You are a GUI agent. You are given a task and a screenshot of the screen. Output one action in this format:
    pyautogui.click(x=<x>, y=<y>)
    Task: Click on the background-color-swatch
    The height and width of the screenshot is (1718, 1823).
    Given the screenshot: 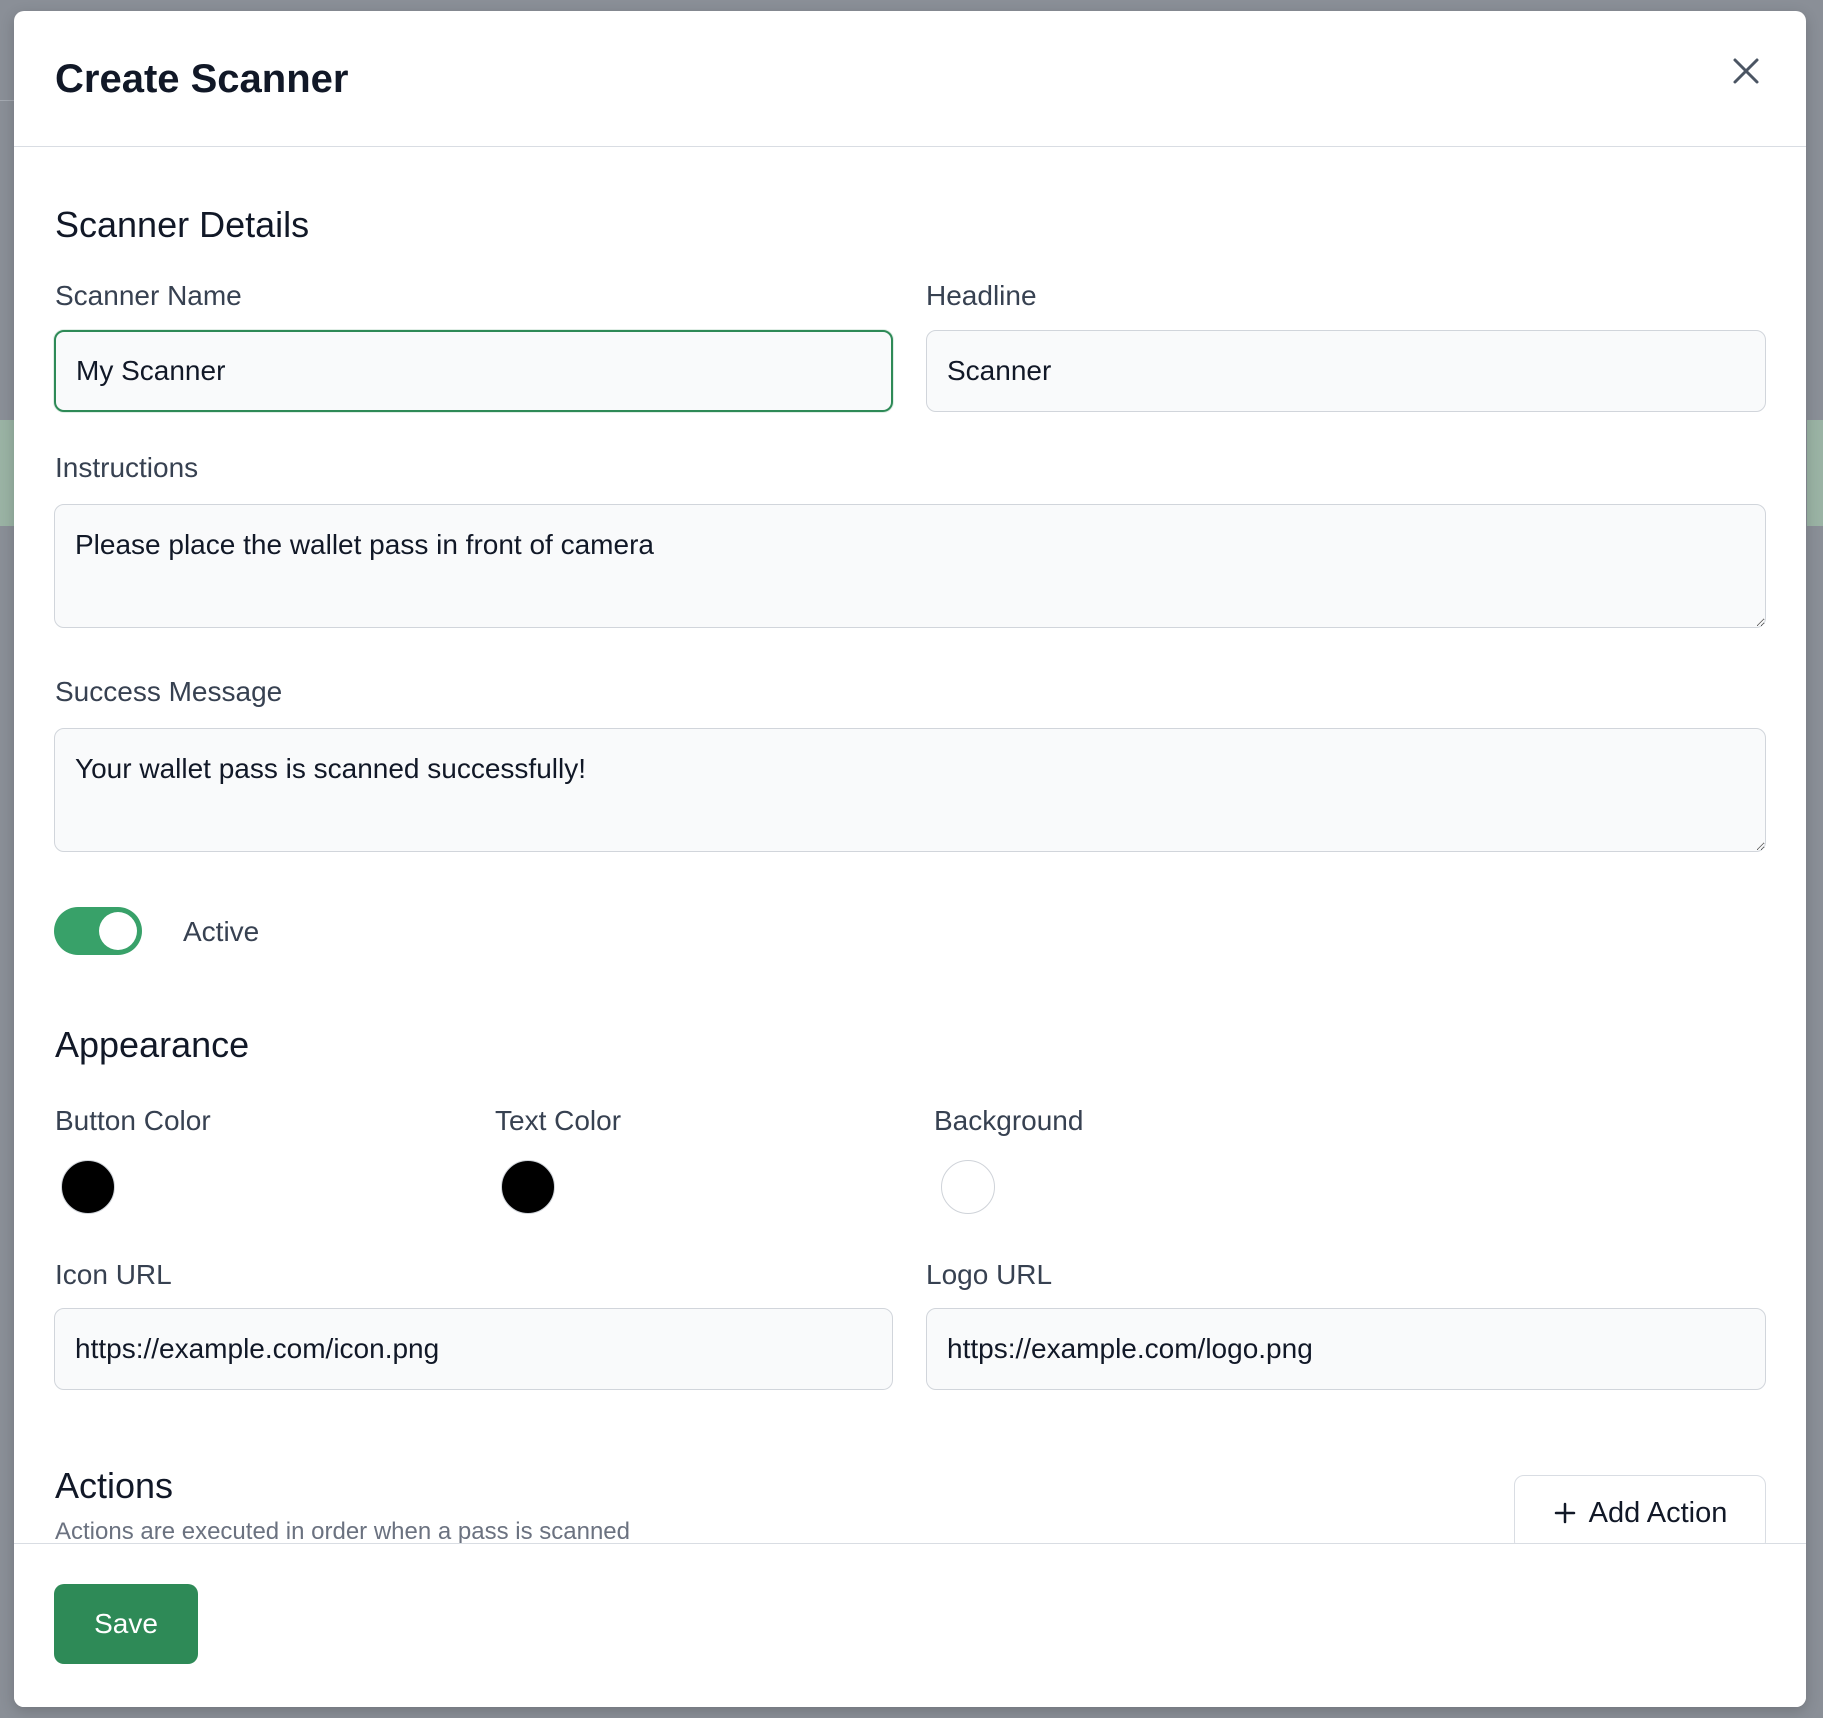 What is the action you would take?
    pyautogui.click(x=968, y=1187)
    